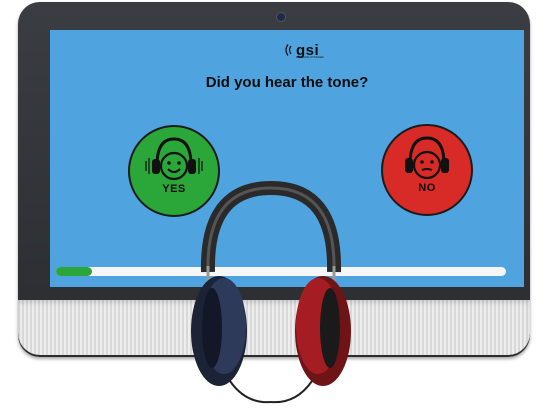  I want to click on neutral-face-icon, so click(427, 158).